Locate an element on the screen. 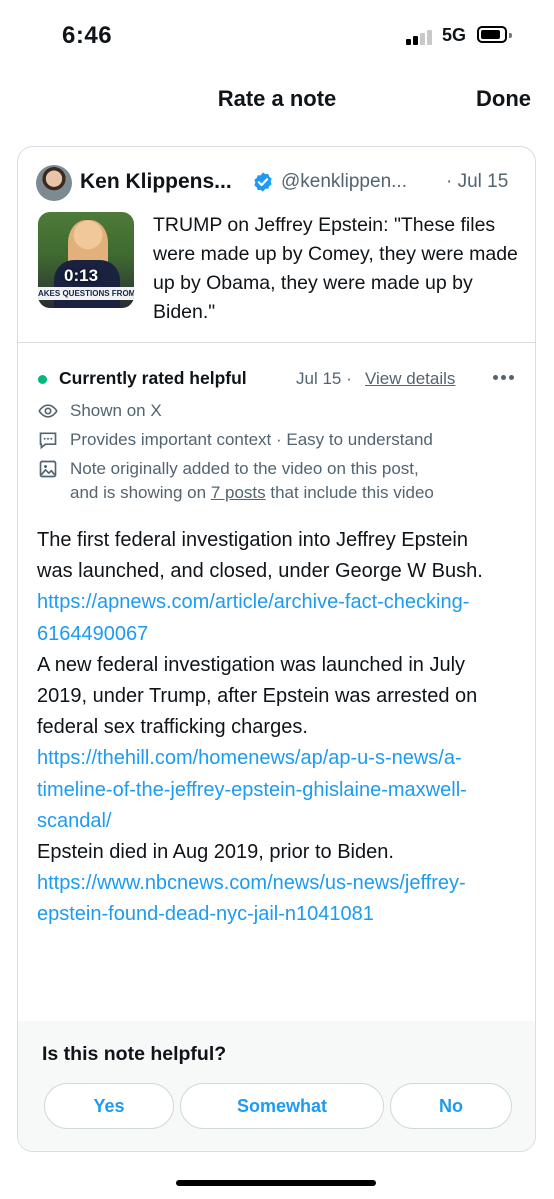 This screenshot has width=554, height=1199. rate-no-button: No is located at coordinates (451, 1106).